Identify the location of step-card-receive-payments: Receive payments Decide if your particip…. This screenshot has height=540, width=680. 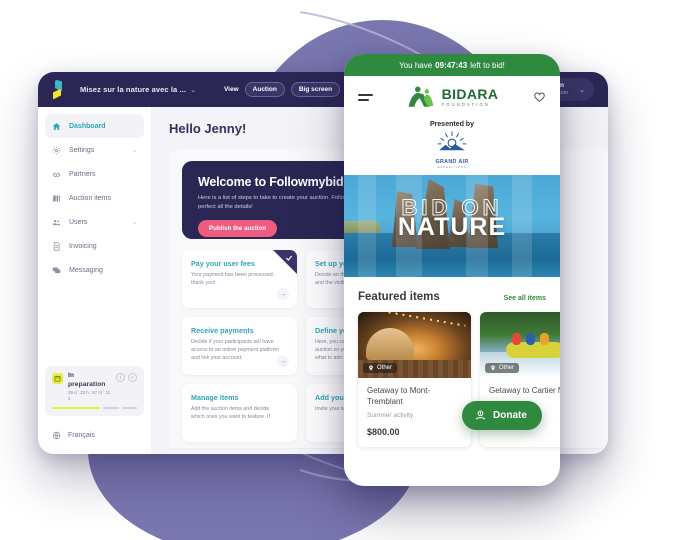
(239, 346).